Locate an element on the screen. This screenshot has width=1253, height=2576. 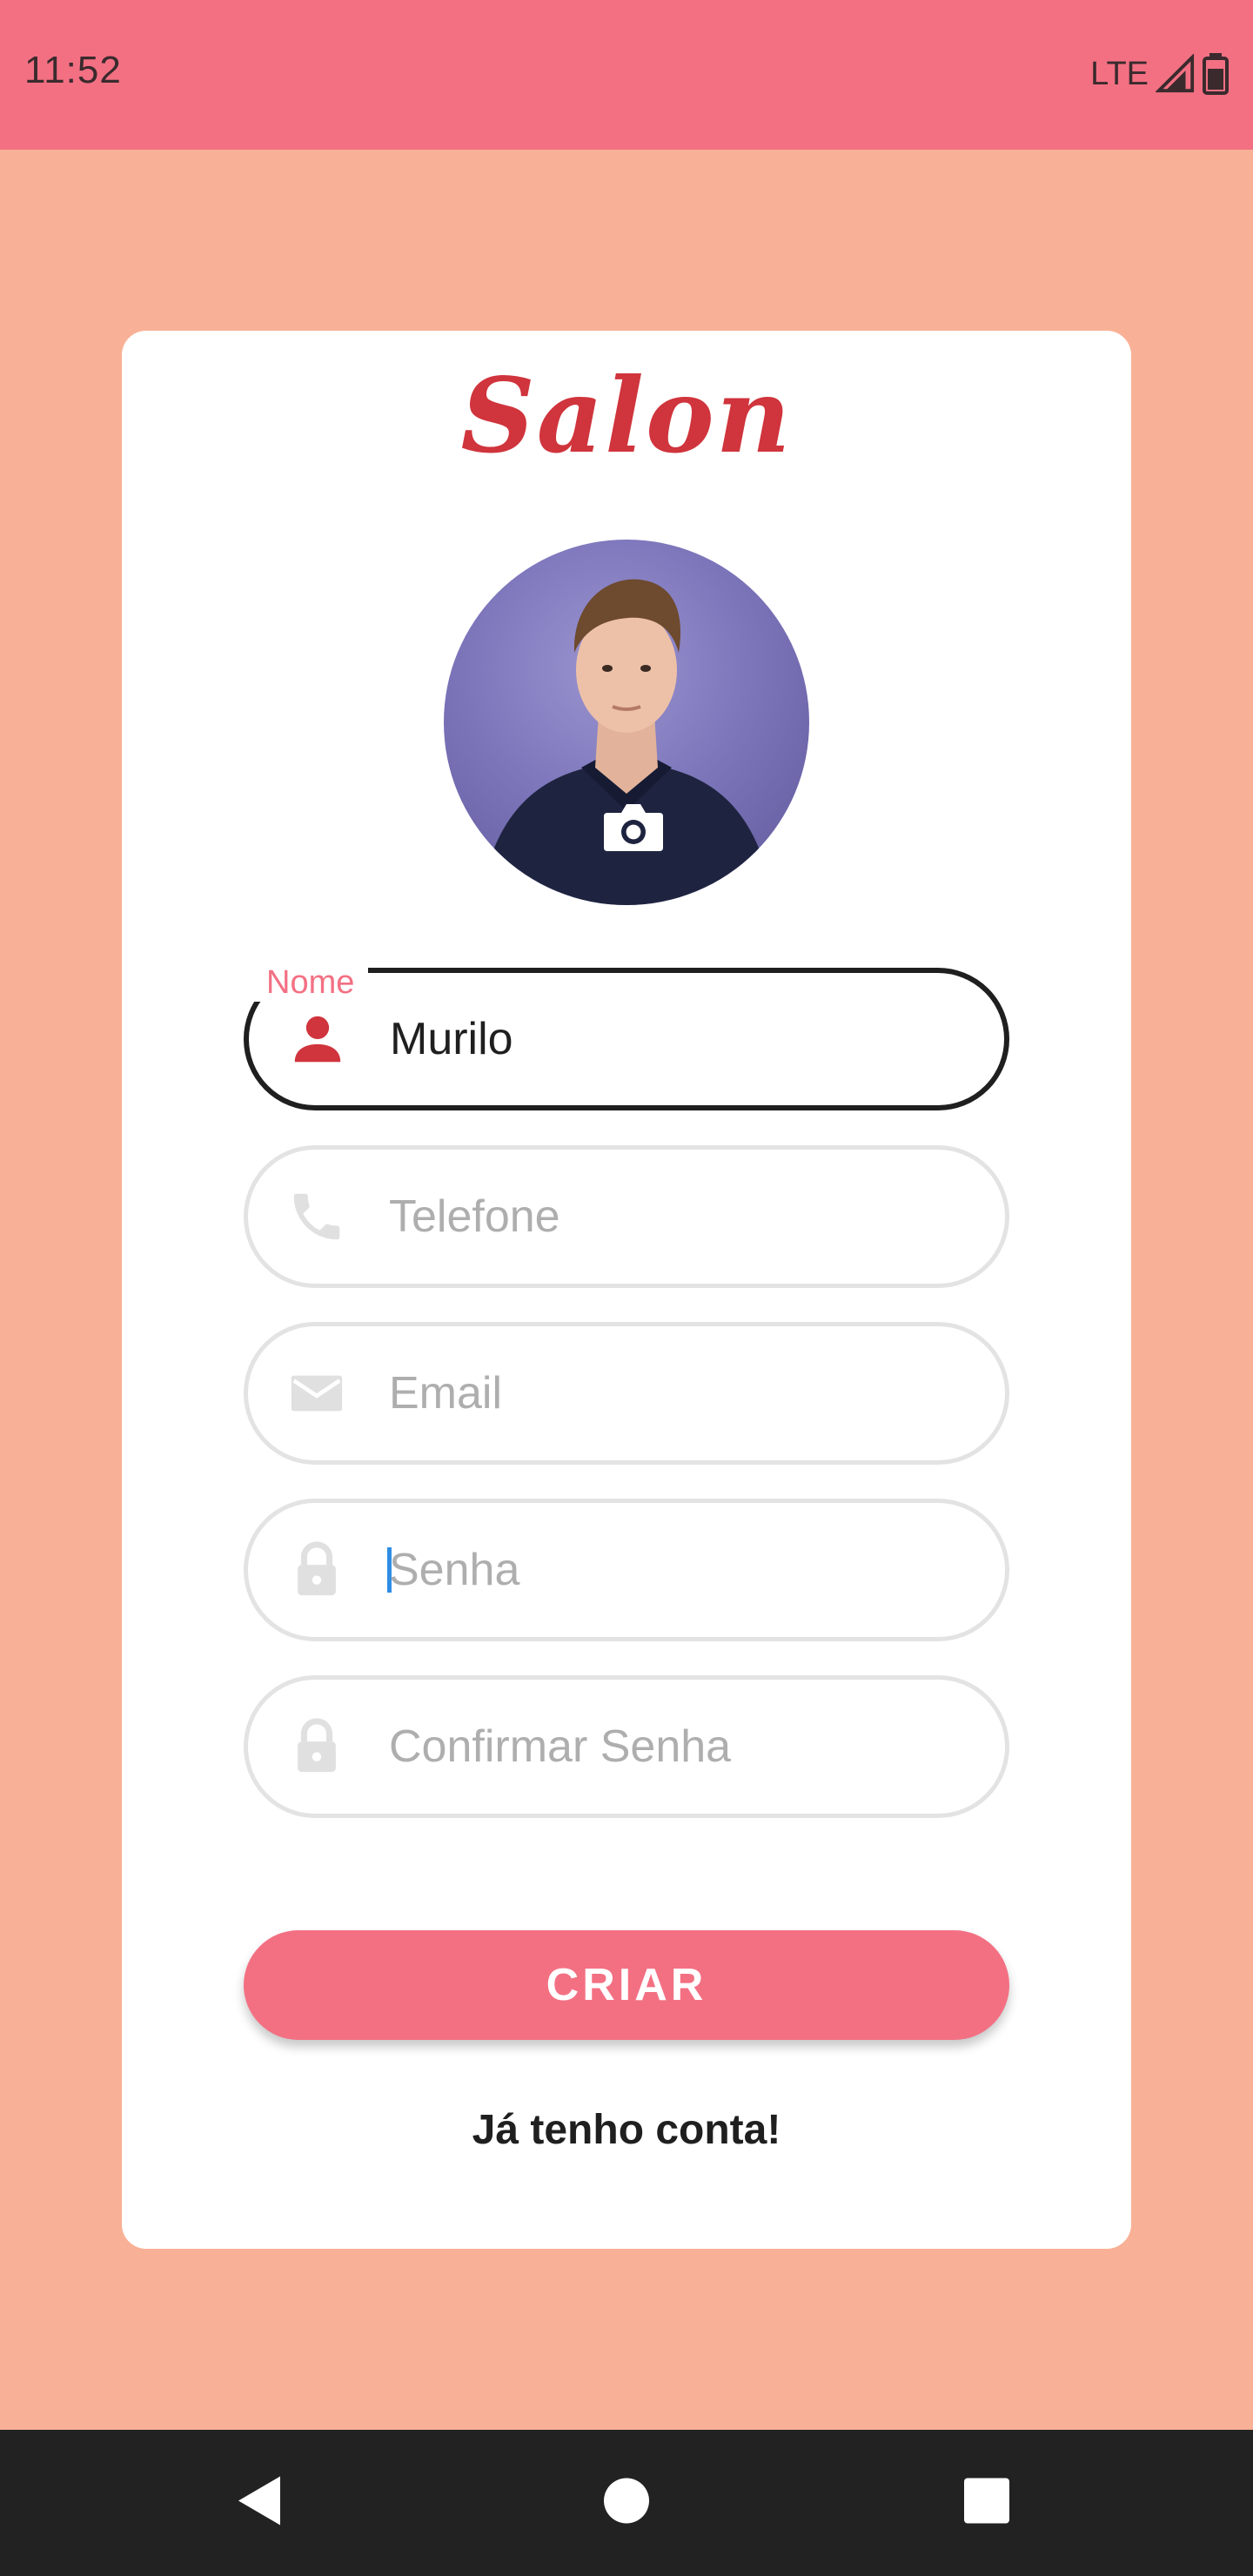
signal-icon is located at coordinates (1176, 74).